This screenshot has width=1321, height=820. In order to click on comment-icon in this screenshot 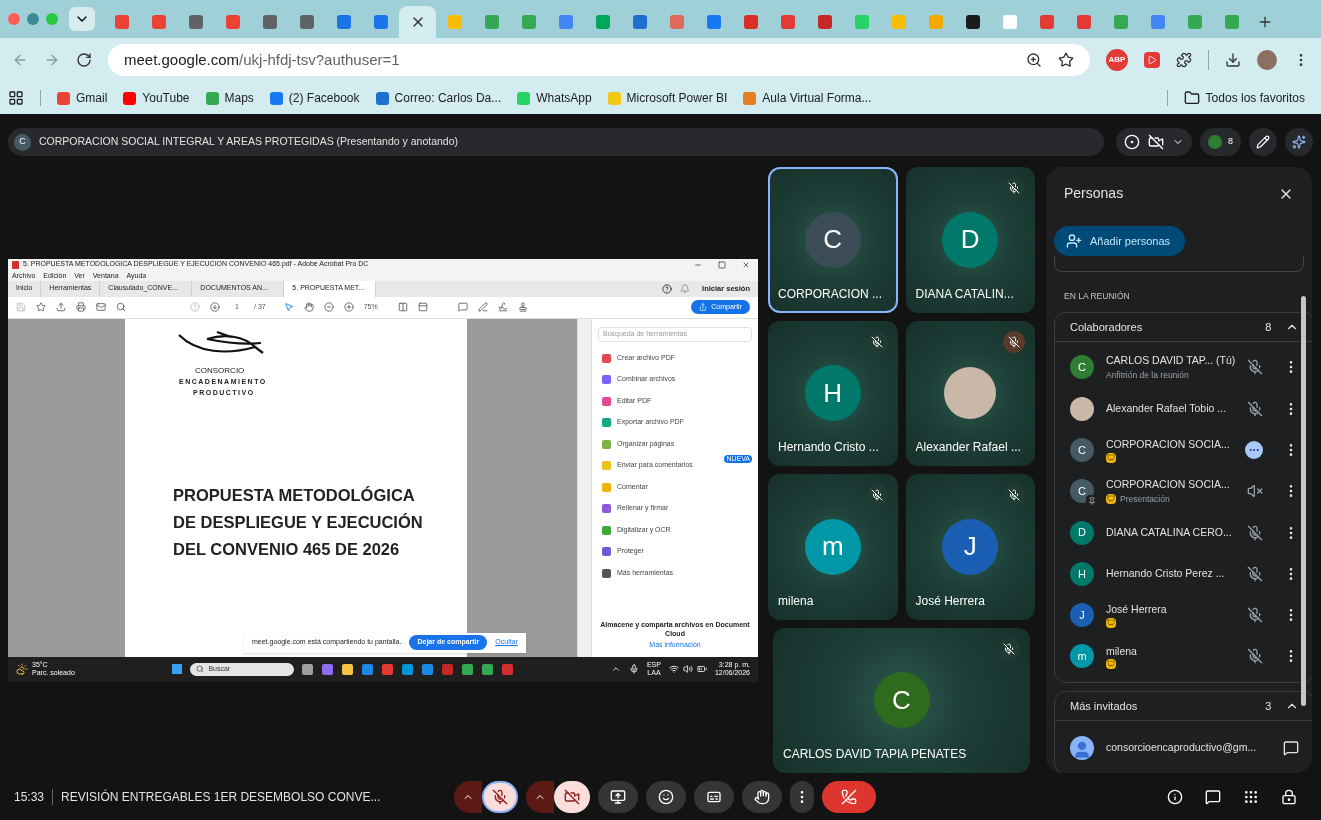, I will do `click(462, 307)`.